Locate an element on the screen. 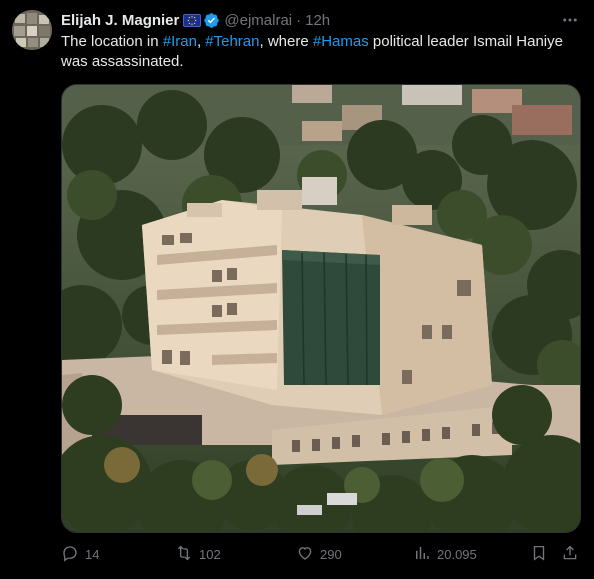 This screenshot has height=579, width=594. verified-badge-icon is located at coordinates (211, 20).